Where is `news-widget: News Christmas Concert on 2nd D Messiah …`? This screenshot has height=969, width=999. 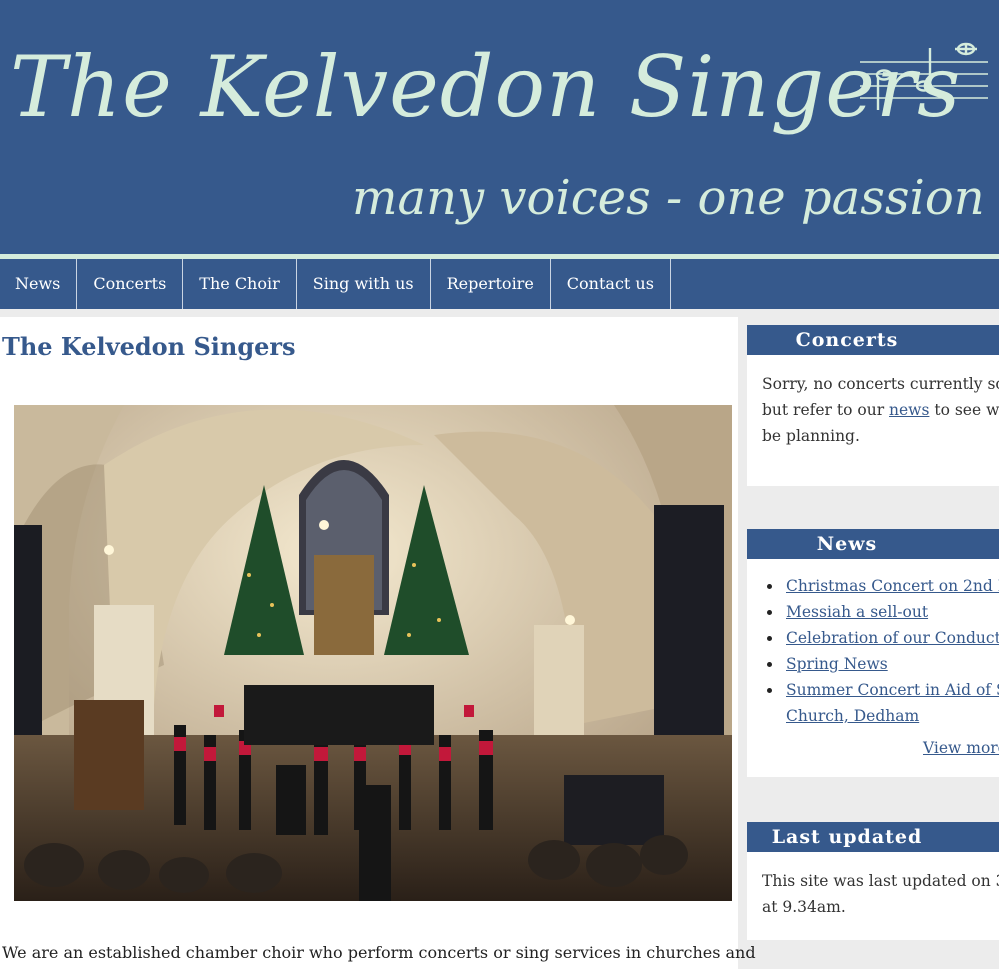 news-widget: News Christmas Concert on 2nd D Messiah … is located at coordinates (873, 653).